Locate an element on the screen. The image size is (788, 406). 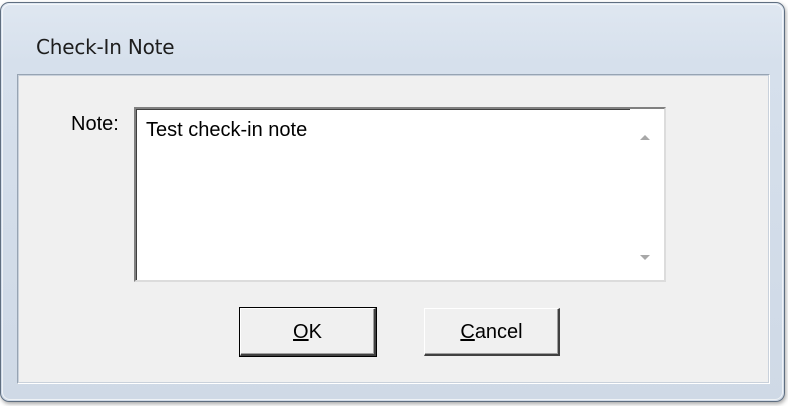
scroll-down-arrow-icon is located at coordinates (645, 257).